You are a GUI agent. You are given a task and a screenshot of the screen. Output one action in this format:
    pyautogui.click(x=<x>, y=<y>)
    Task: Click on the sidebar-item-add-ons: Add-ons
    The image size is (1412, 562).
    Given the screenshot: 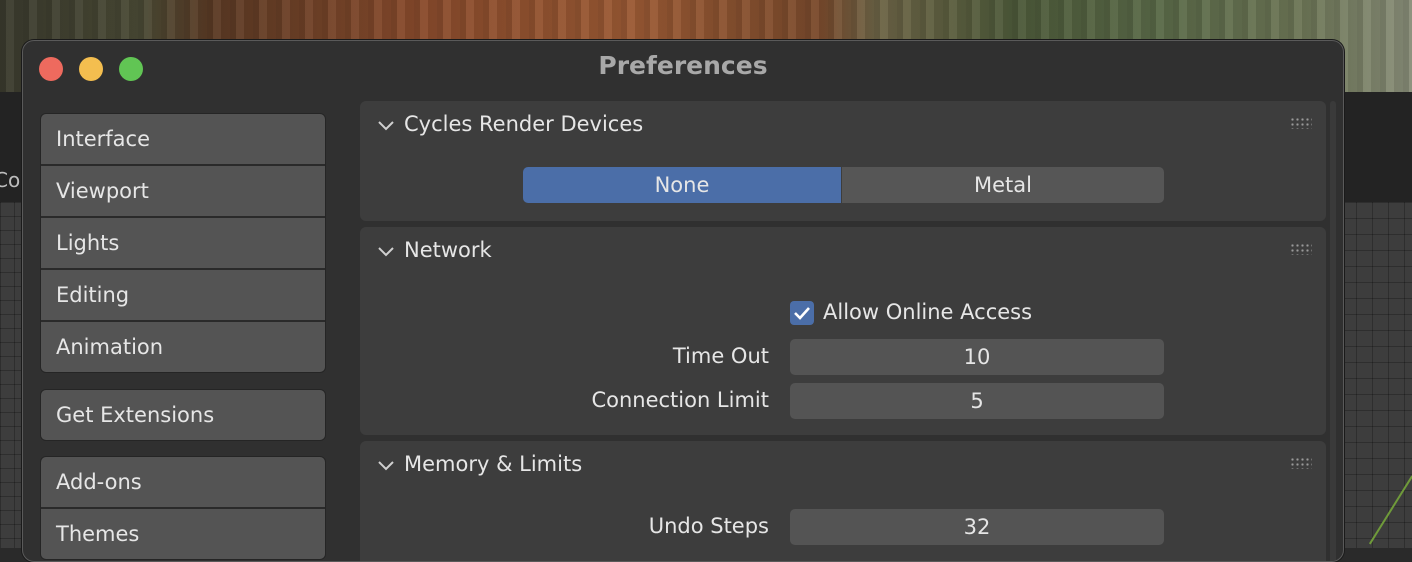 What is the action you would take?
    pyautogui.click(x=183, y=482)
    